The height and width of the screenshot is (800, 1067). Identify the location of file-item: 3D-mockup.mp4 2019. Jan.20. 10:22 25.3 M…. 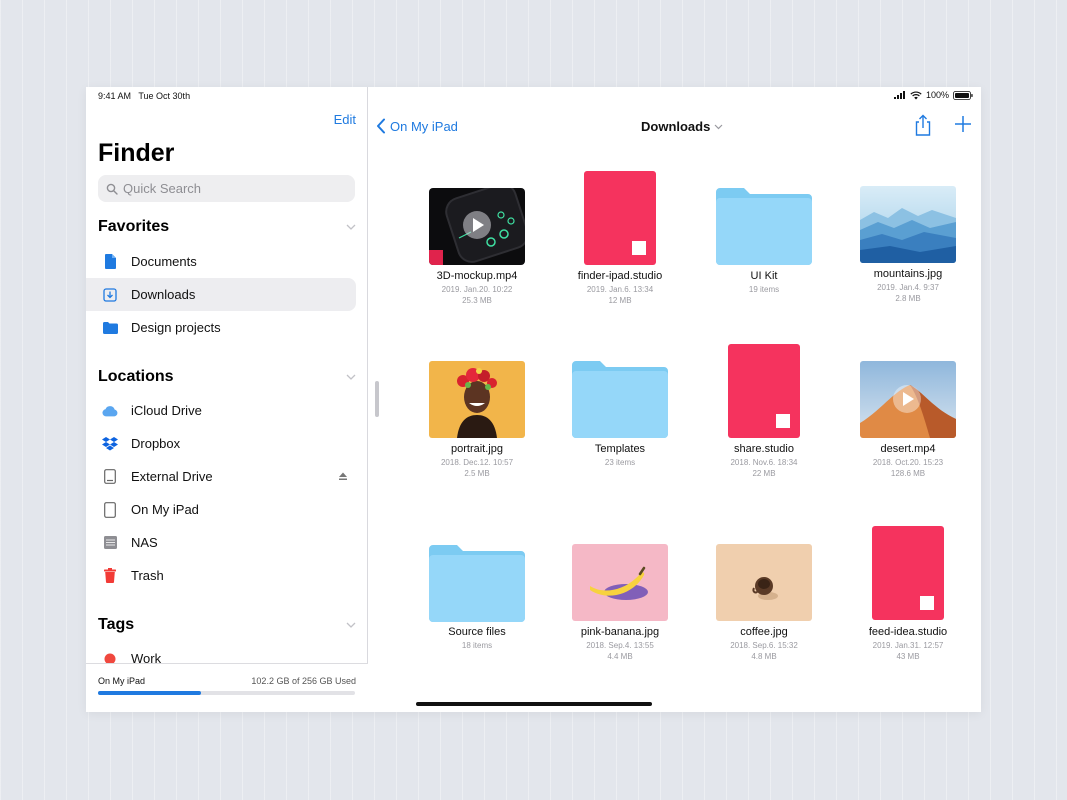
(477, 239).